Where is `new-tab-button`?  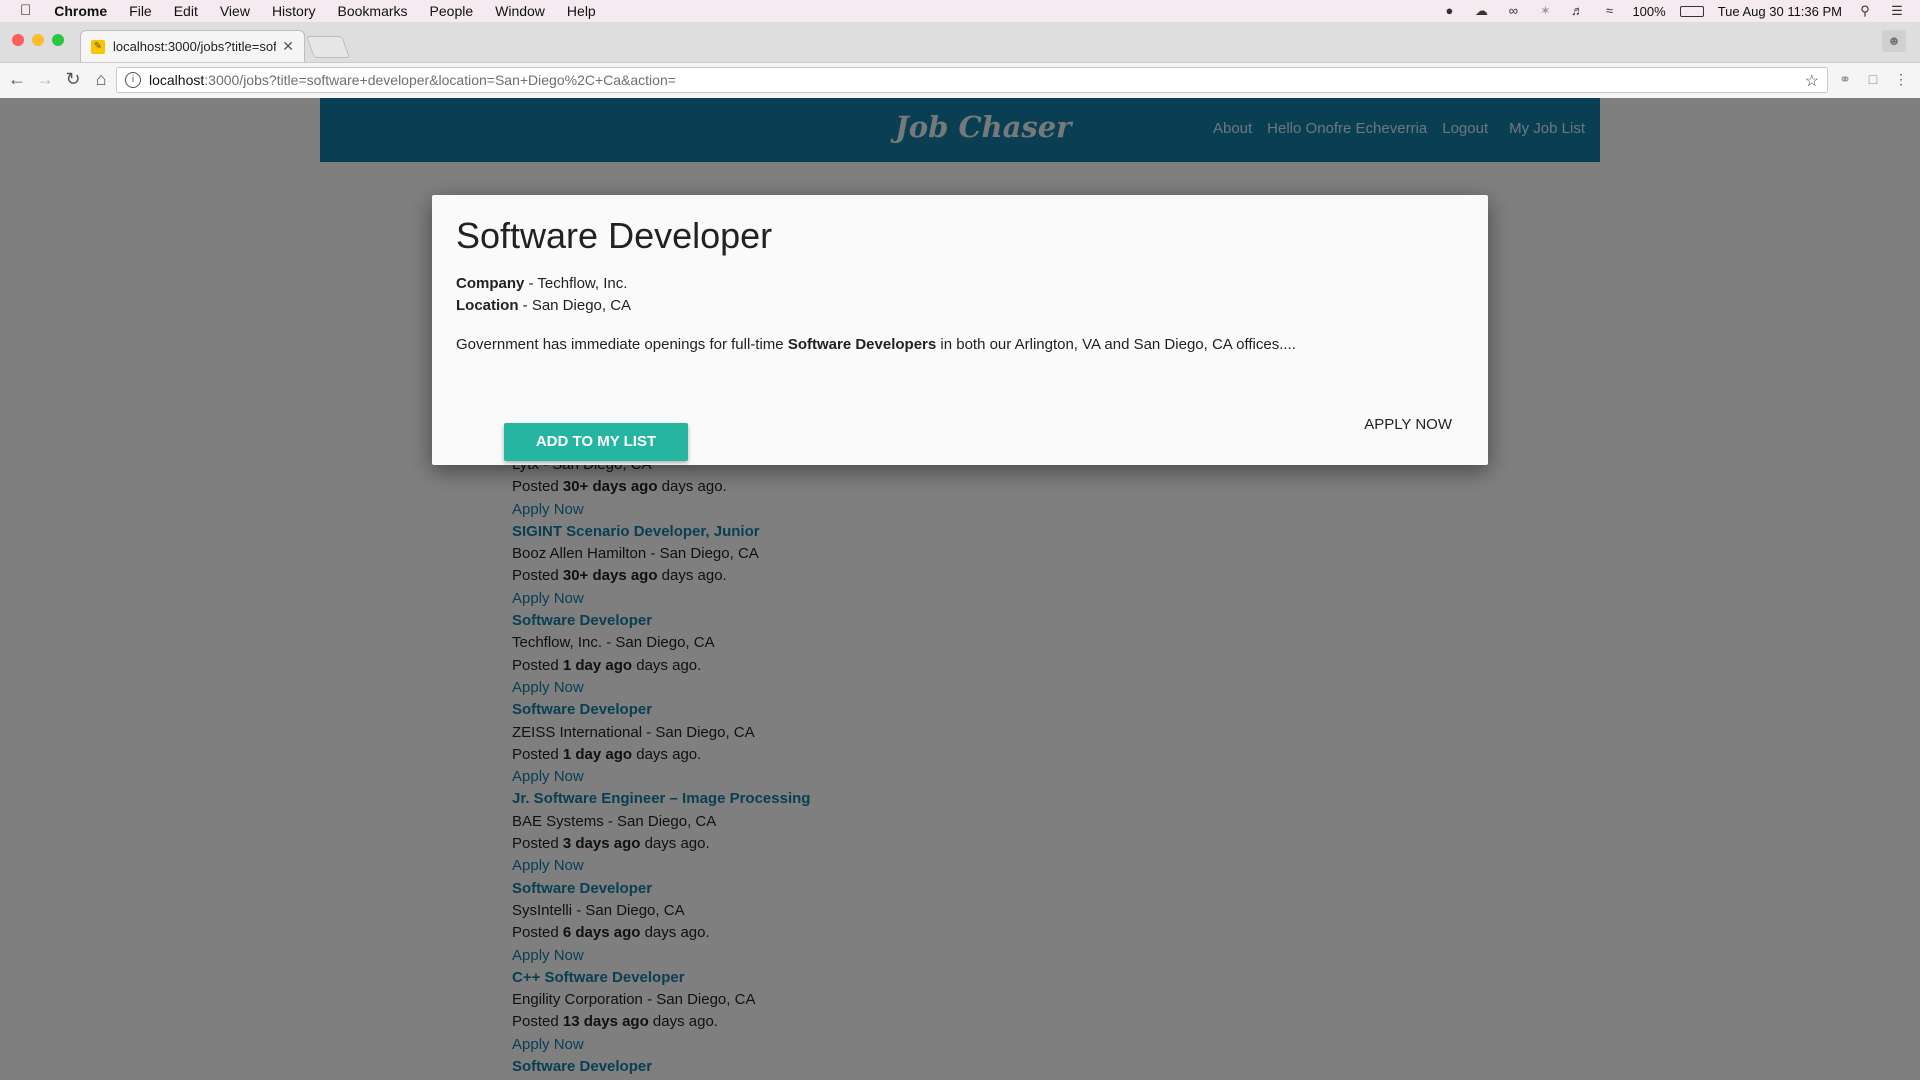 new-tab-button is located at coordinates (328, 47).